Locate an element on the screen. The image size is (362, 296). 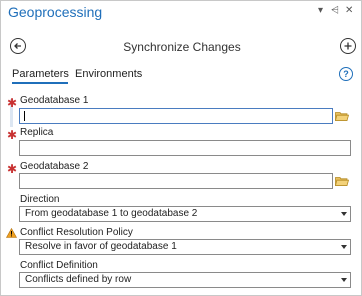
active-tab-indicator is located at coordinates (40, 83).